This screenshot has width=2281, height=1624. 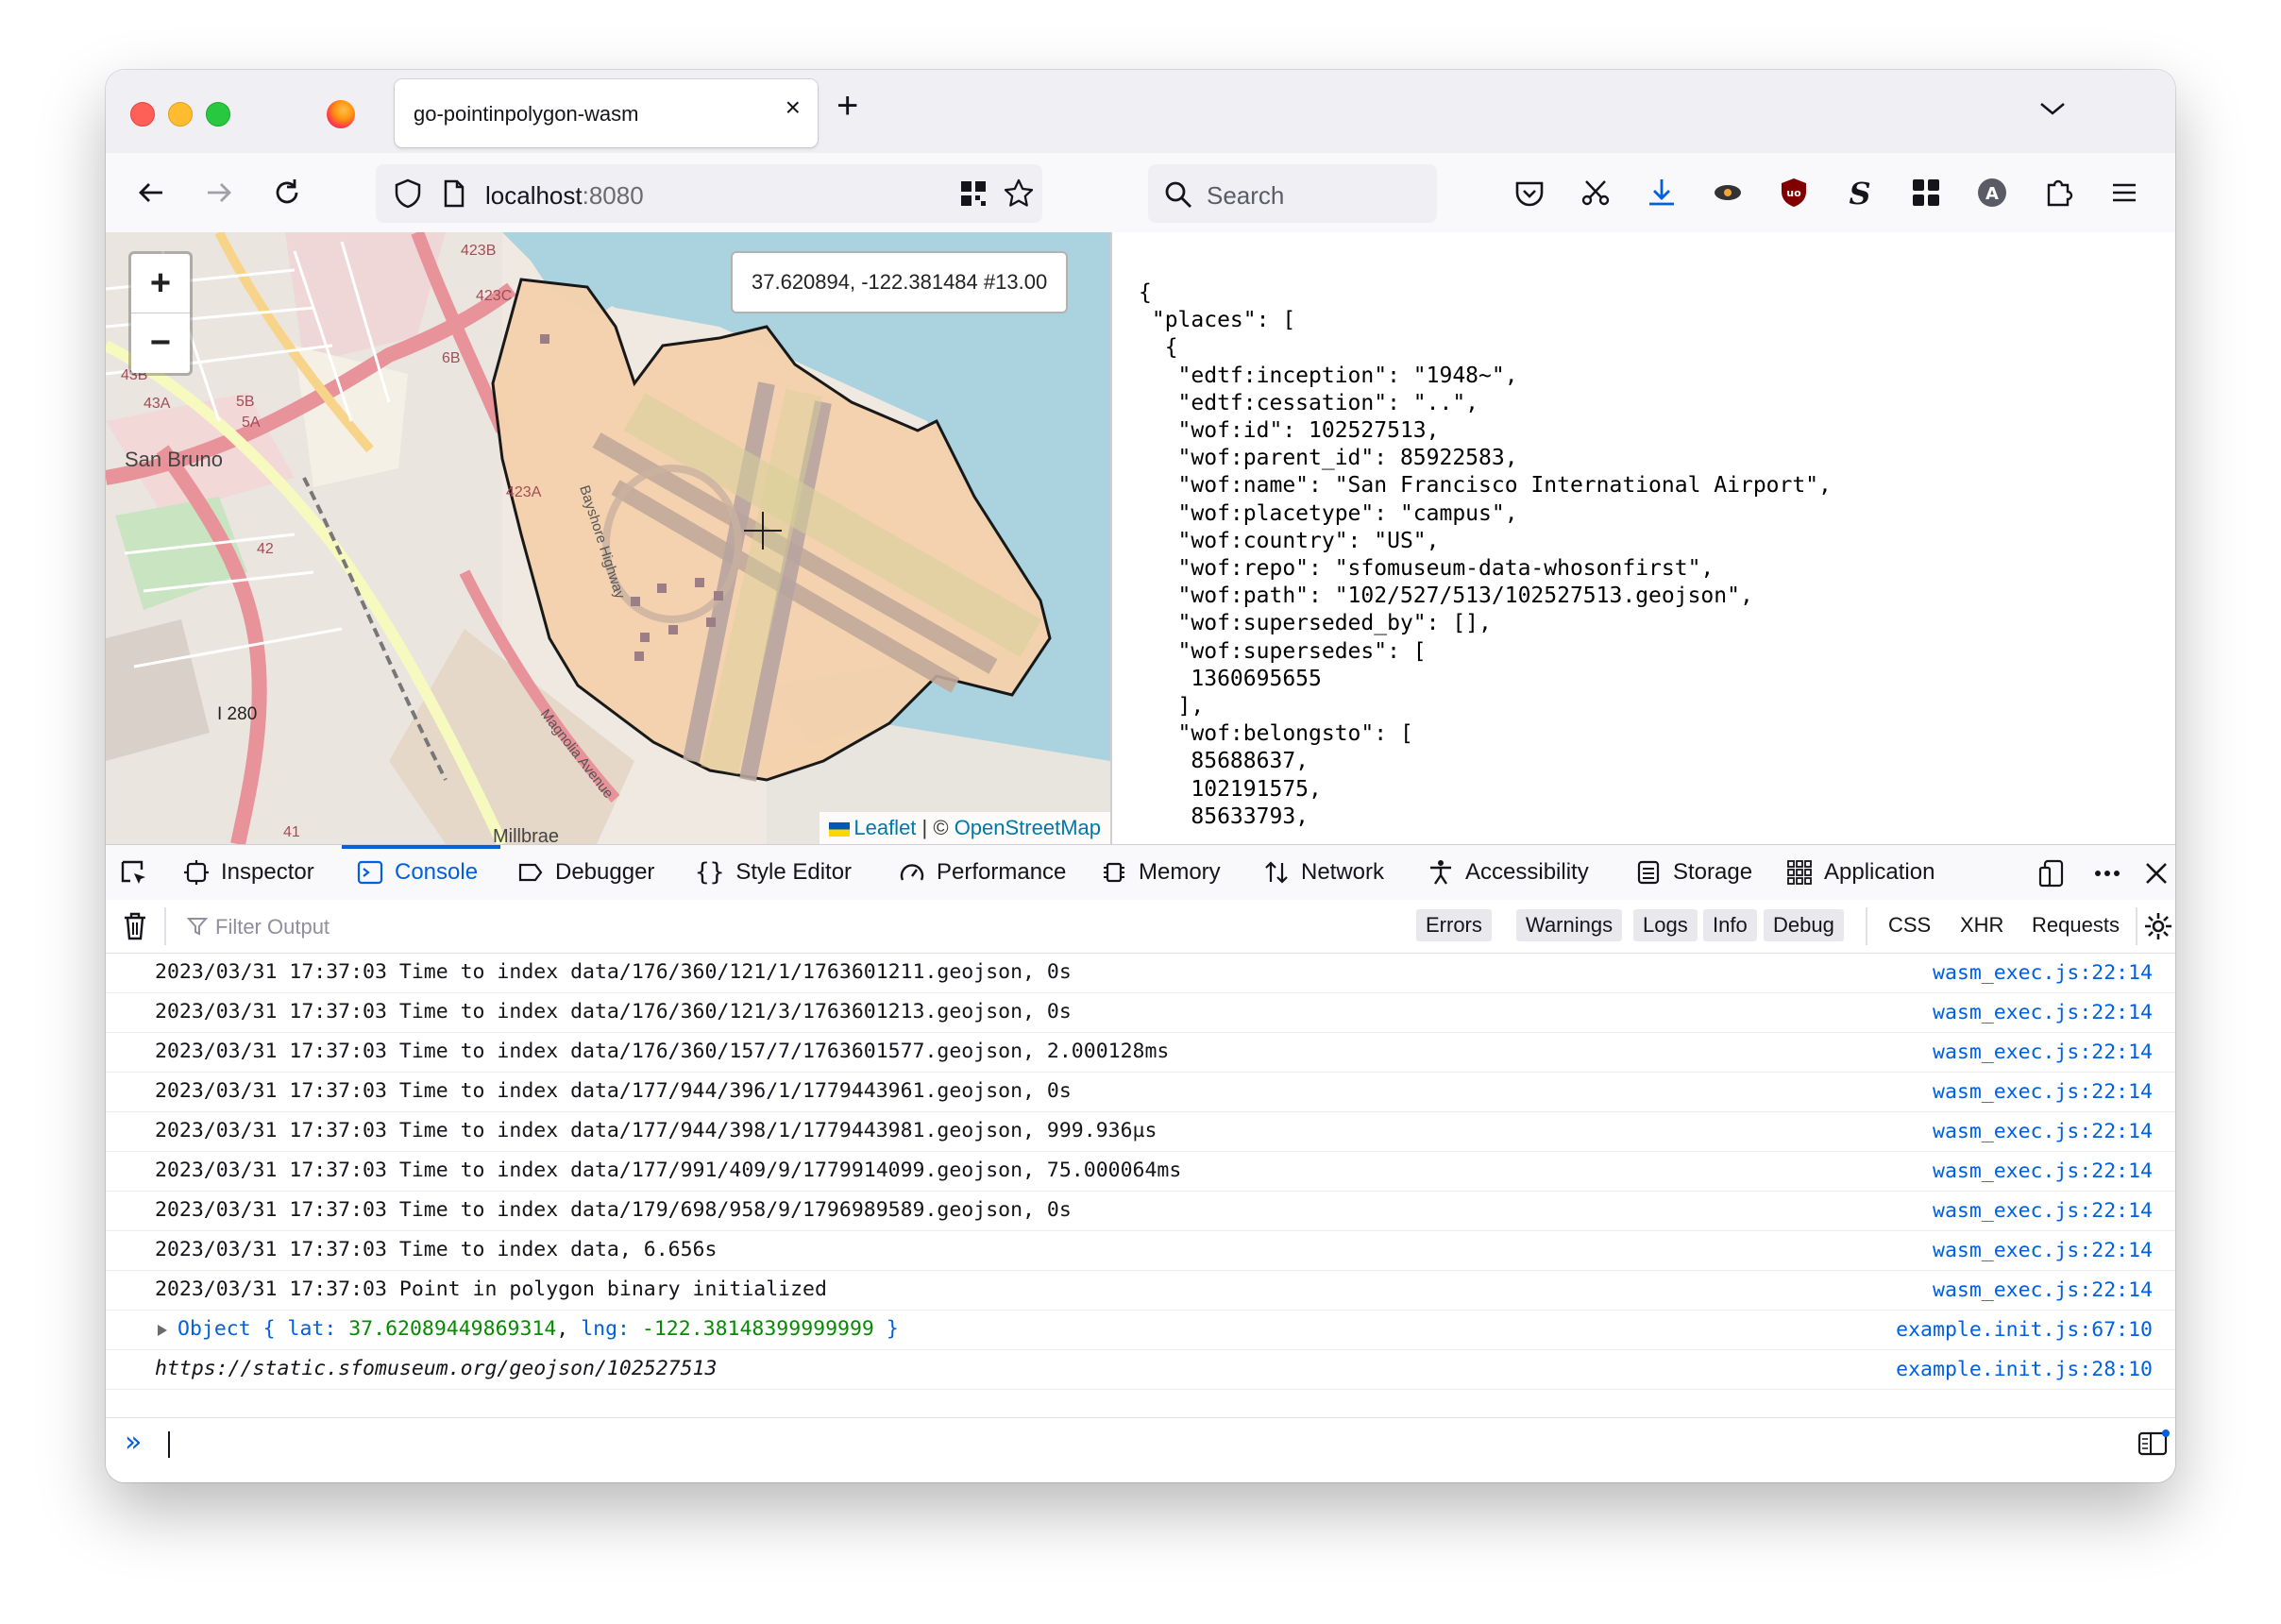 What do you see at coordinates (526, 114) in the screenshot?
I see `tab-title: go-pointinpolygon-wasm` at bounding box center [526, 114].